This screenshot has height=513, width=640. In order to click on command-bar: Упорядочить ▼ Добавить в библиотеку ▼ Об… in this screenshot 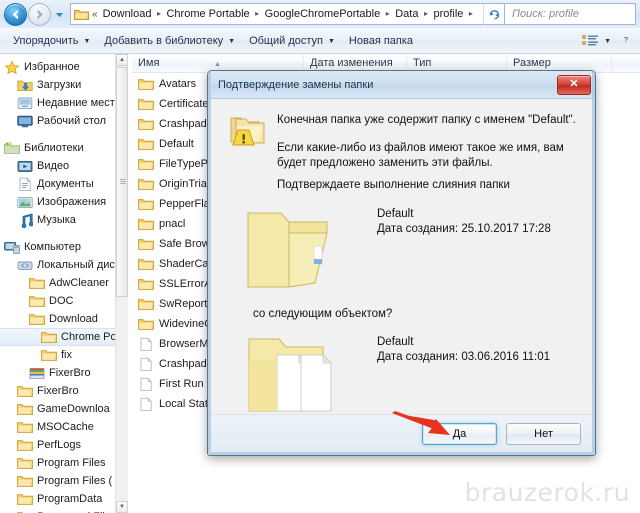, I will do `click(320, 41)`.